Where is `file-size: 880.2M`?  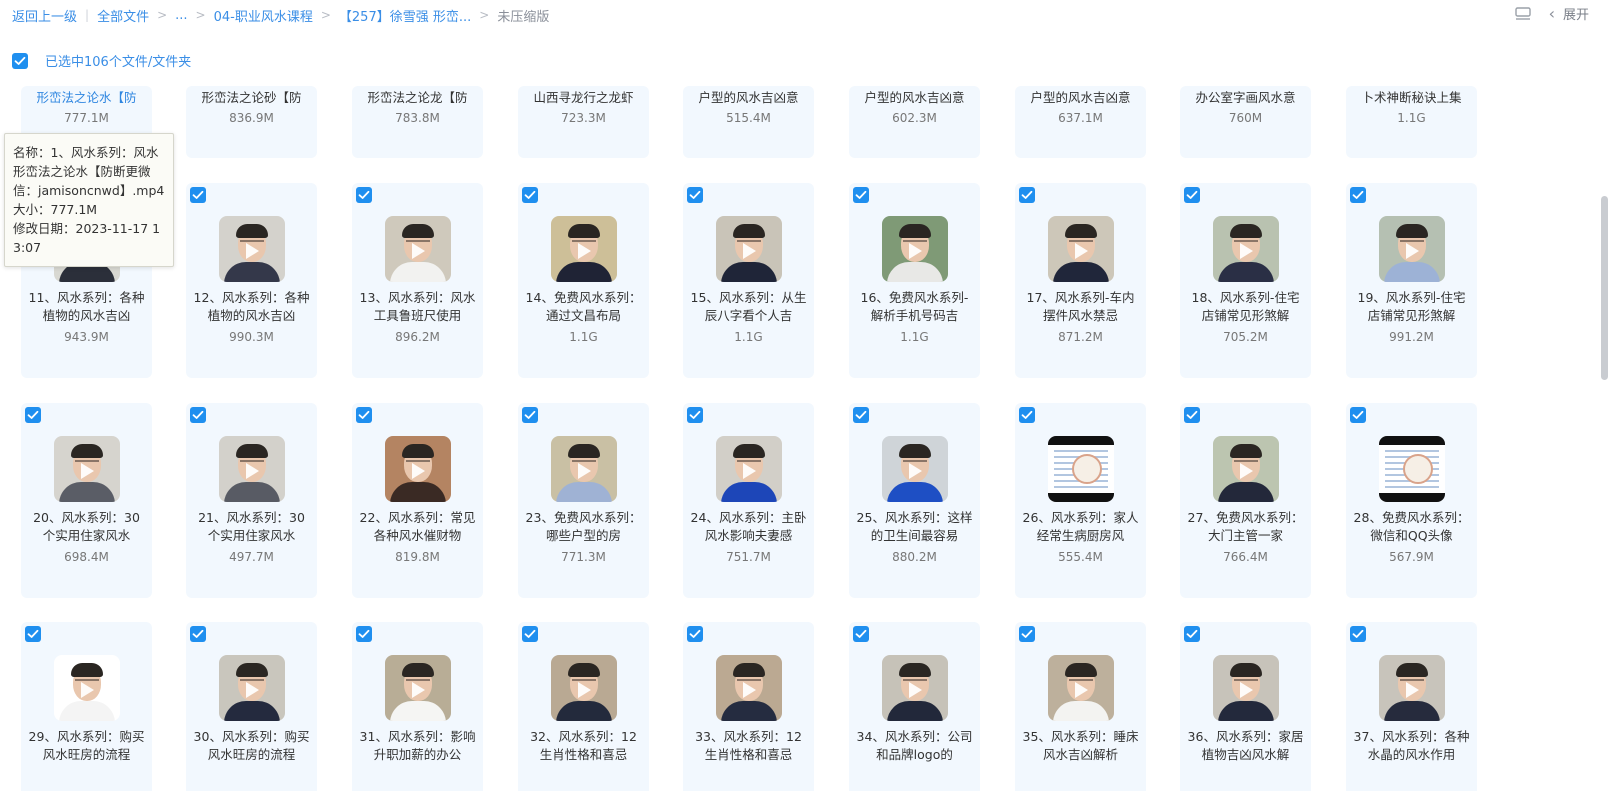 file-size: 880.2M is located at coordinates (914, 557).